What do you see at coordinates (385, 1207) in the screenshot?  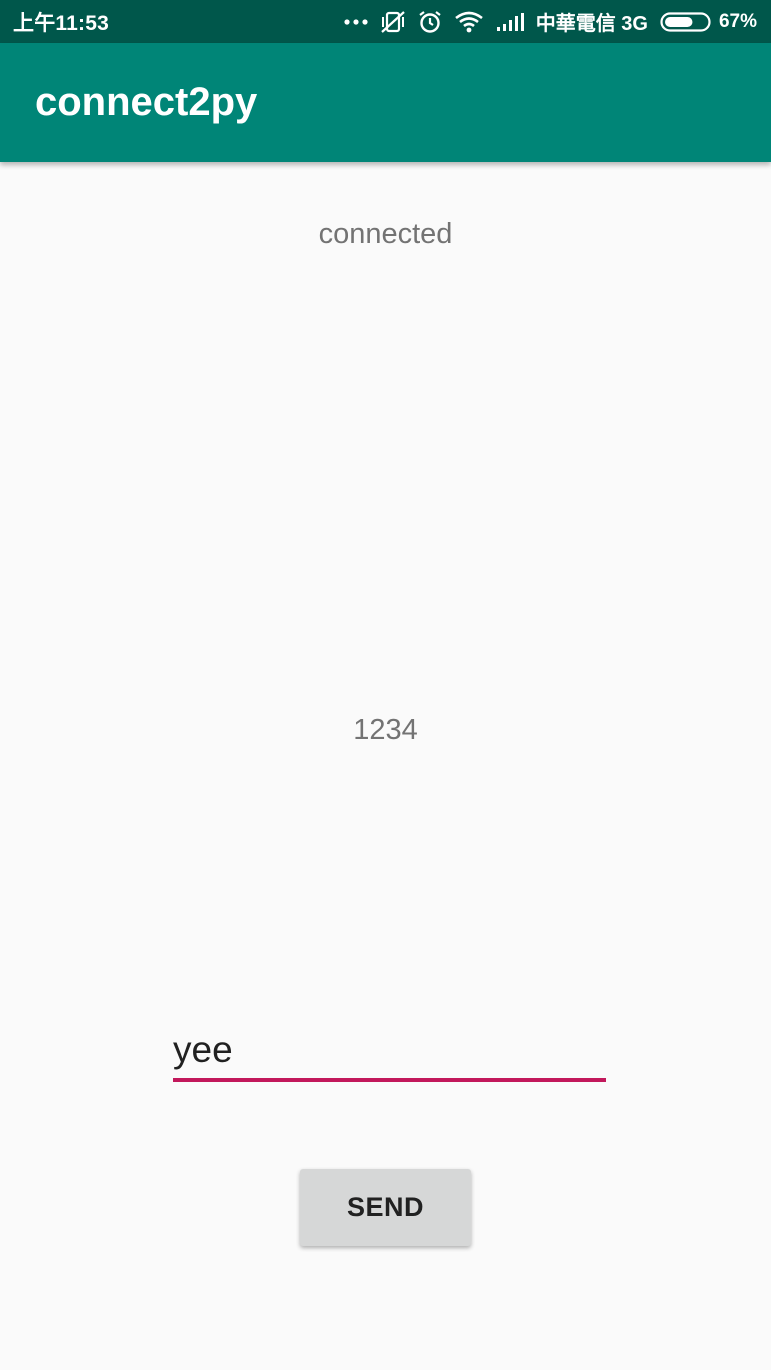 I see `send-button: SEND` at bounding box center [385, 1207].